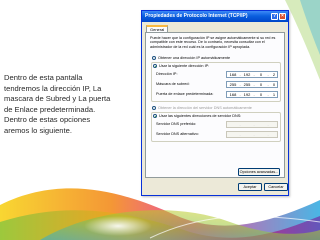 This screenshot has height=240, width=320. I want to click on octet: 1, so click(274, 94).